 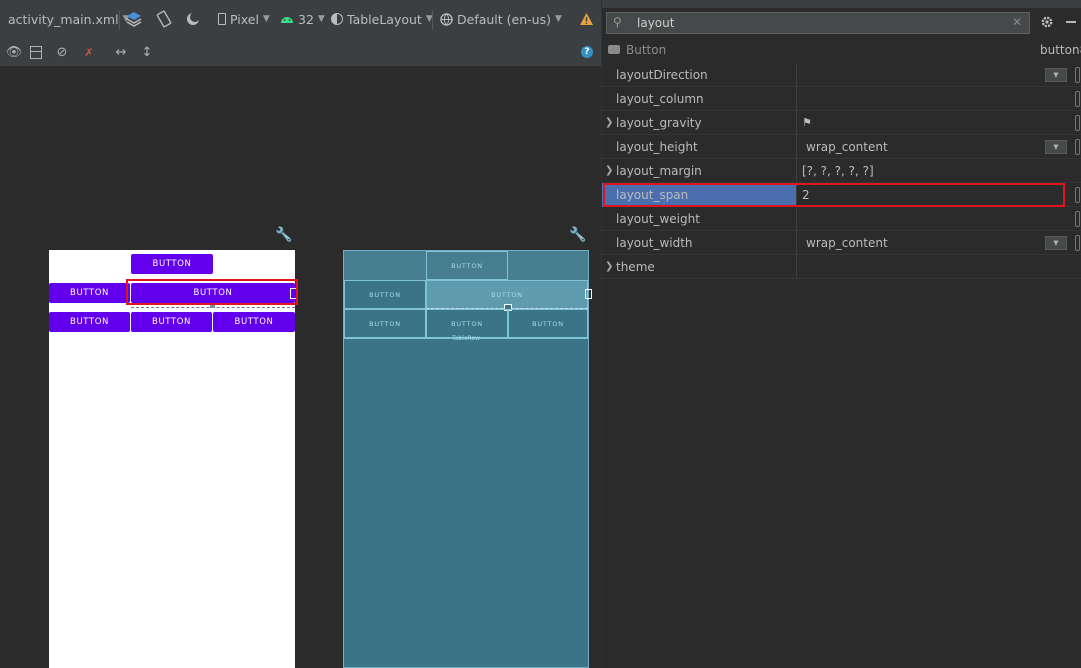 I want to click on button-row3-col1: BUTTON, so click(x=89, y=322).